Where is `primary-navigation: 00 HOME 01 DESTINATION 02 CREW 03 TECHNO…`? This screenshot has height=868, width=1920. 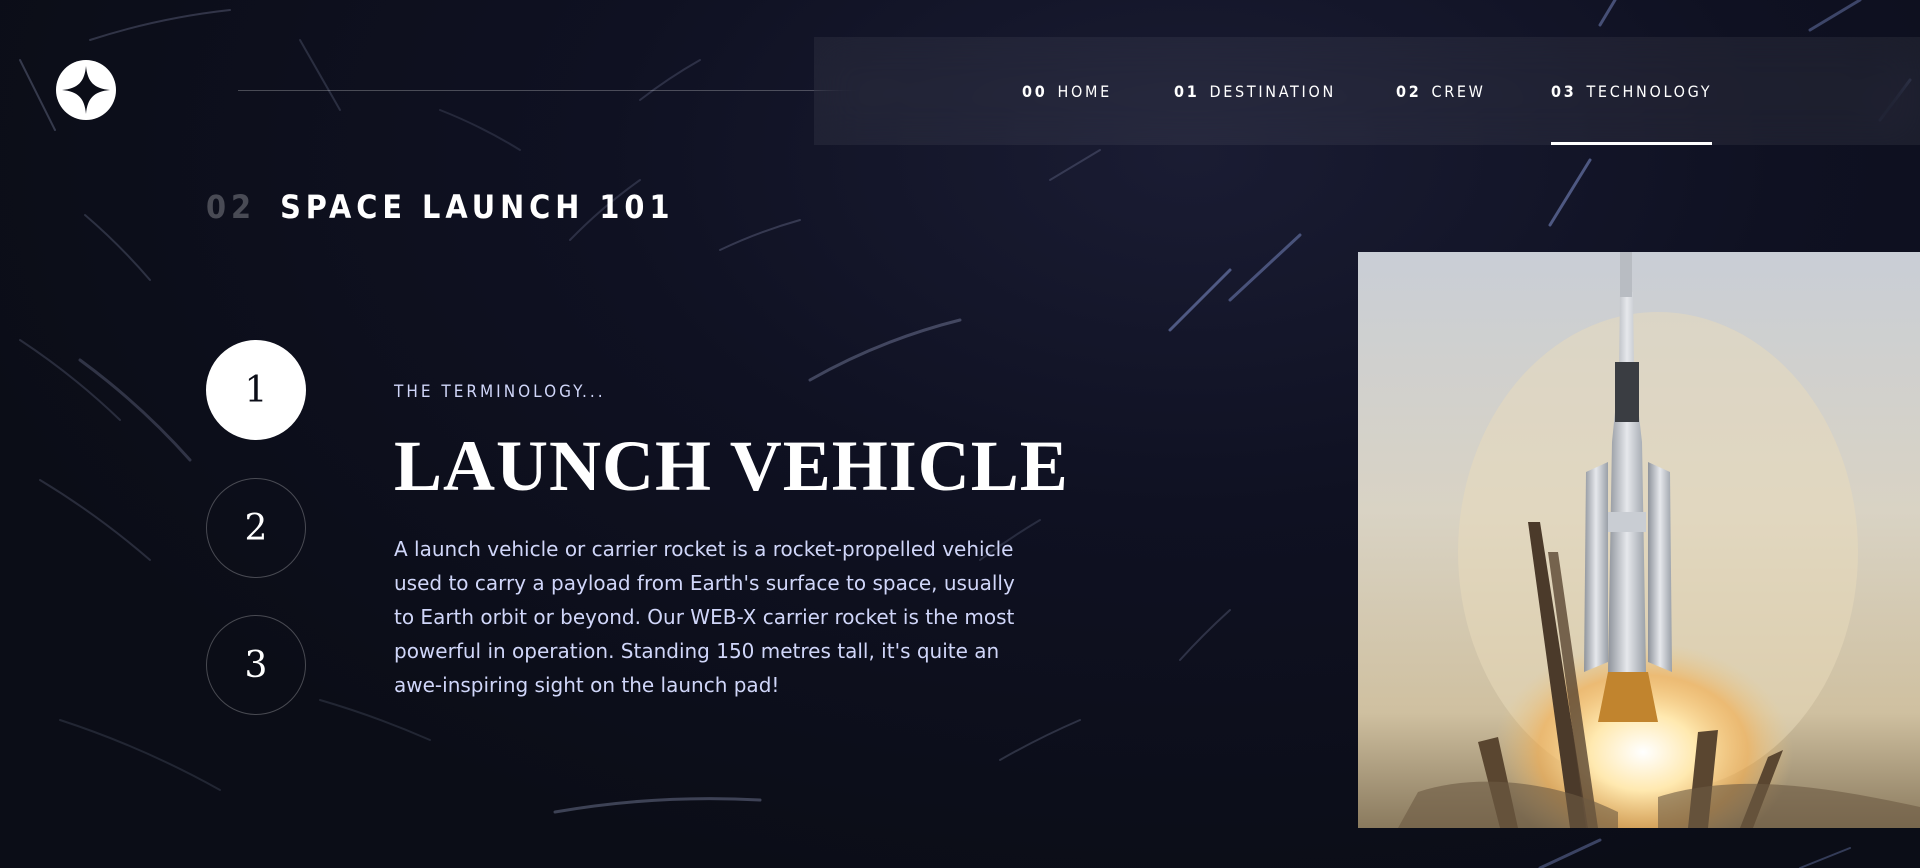
primary-navigation: 00 HOME 01 DESTINATION 02 CREW 03 TECHNO… is located at coordinates (1367, 91).